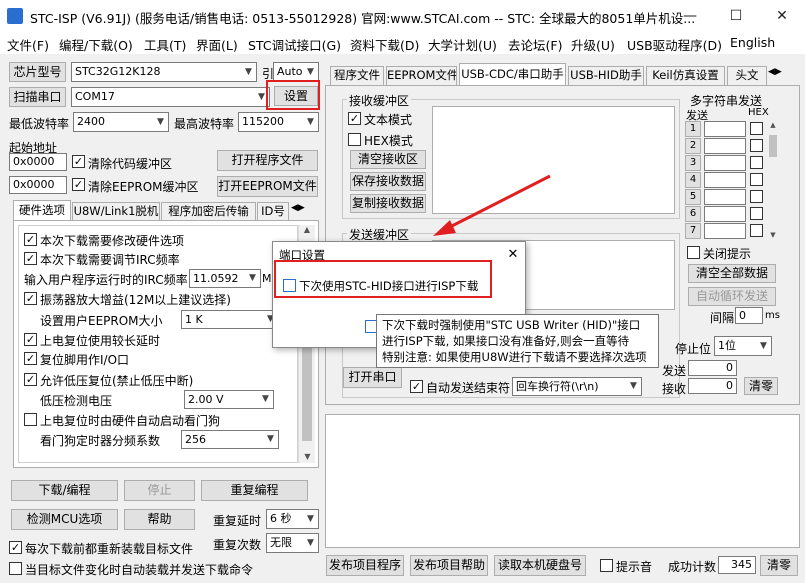  I want to click on stc-hid-checkbox, so click(289, 285).